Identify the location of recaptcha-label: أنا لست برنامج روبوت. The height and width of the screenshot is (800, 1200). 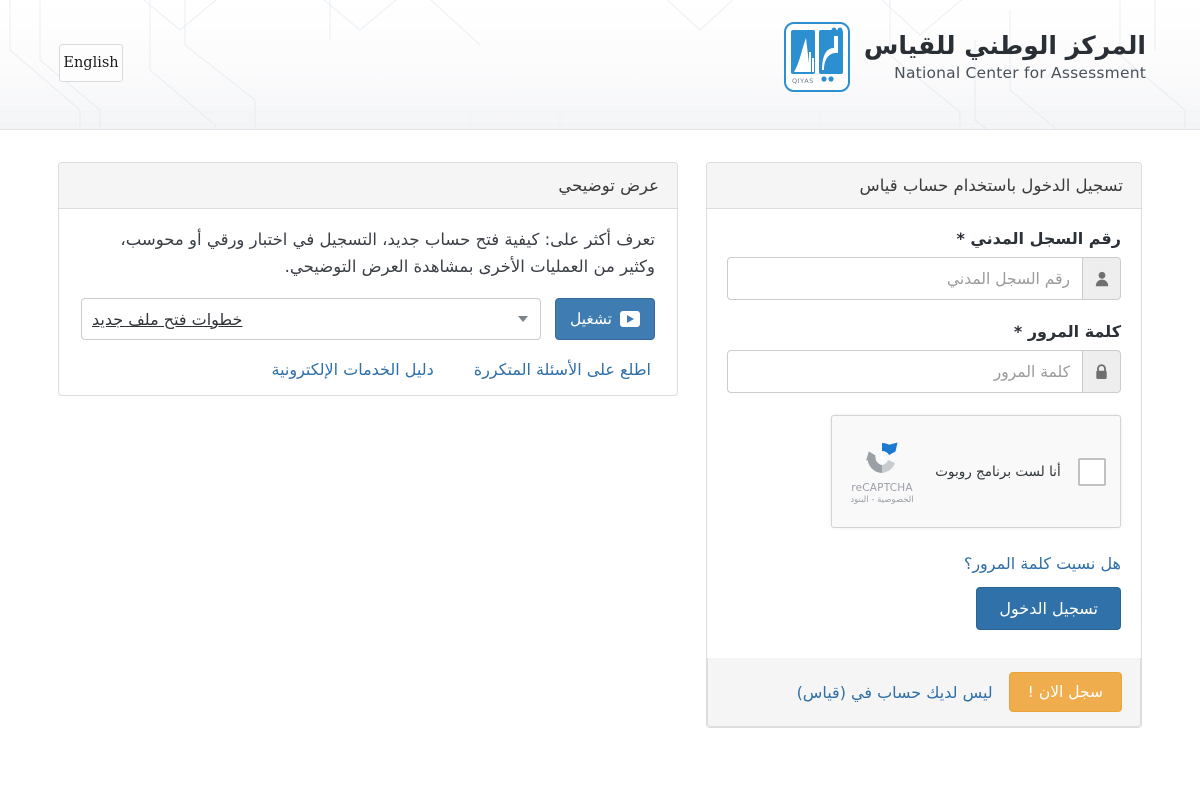
(998, 471).